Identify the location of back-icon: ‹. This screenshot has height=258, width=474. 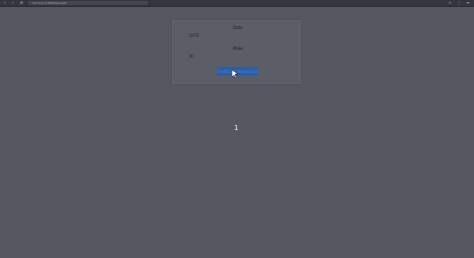
(5, 3).